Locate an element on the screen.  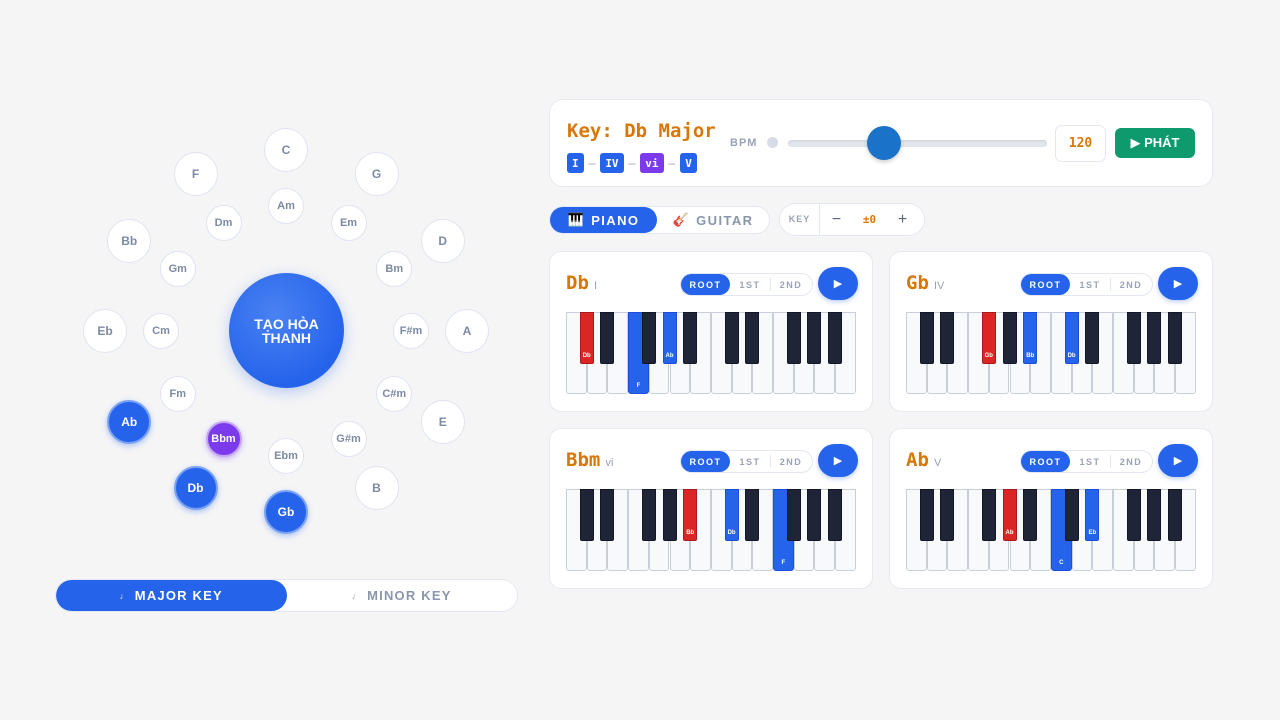
progression-degree-chip: V is located at coordinates (688, 163).